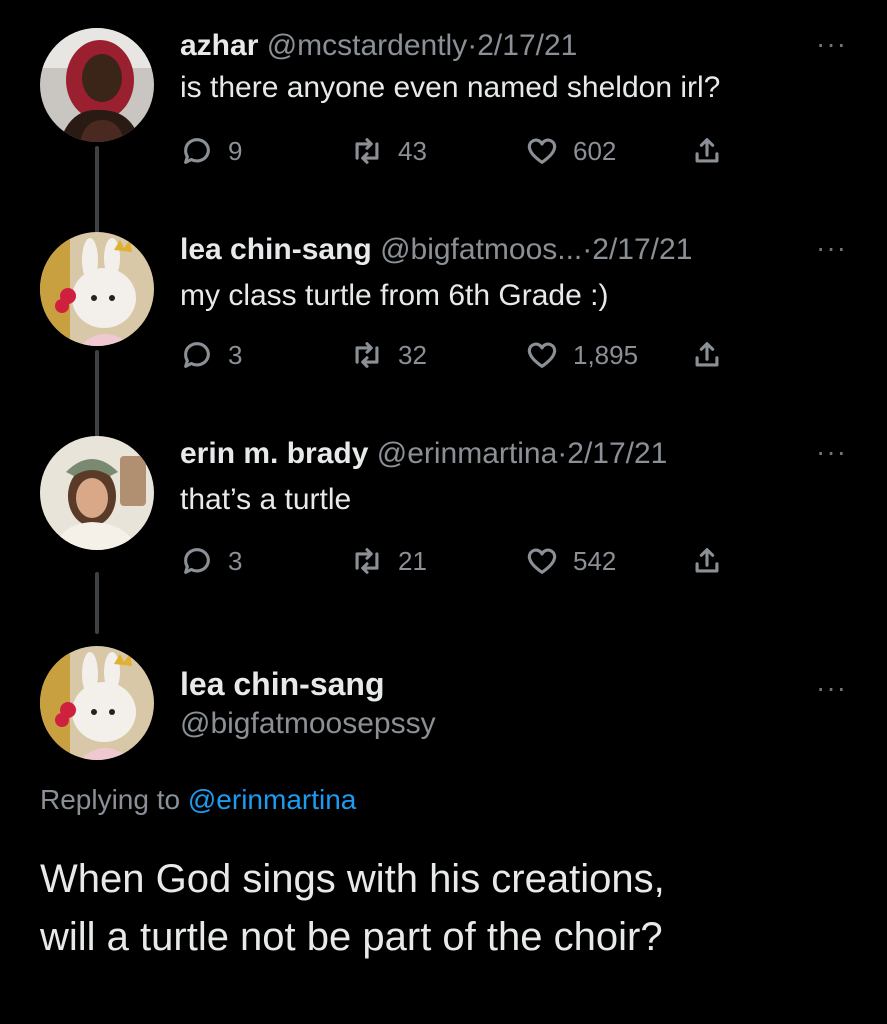  What do you see at coordinates (450, 87) in the screenshot?
I see `tweet-text: is there anyone even named sheldon irl?` at bounding box center [450, 87].